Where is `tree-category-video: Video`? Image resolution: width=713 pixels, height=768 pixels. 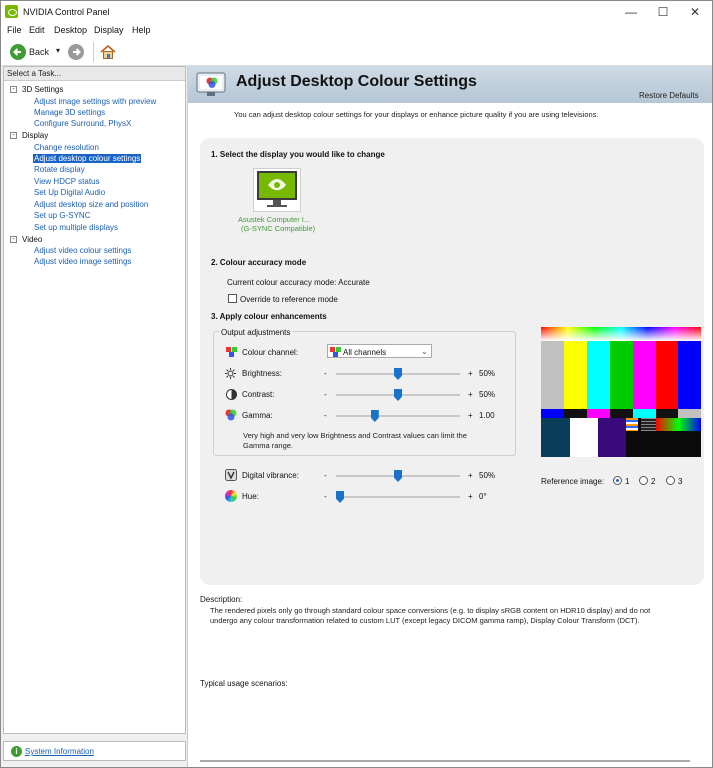
tree-category-video: Video is located at coordinates (32, 239).